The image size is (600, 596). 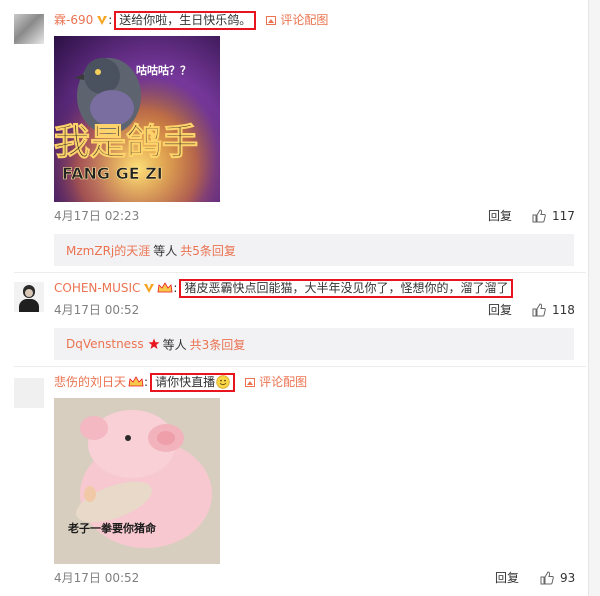 I want to click on like-button: 93, so click(x=557, y=578).